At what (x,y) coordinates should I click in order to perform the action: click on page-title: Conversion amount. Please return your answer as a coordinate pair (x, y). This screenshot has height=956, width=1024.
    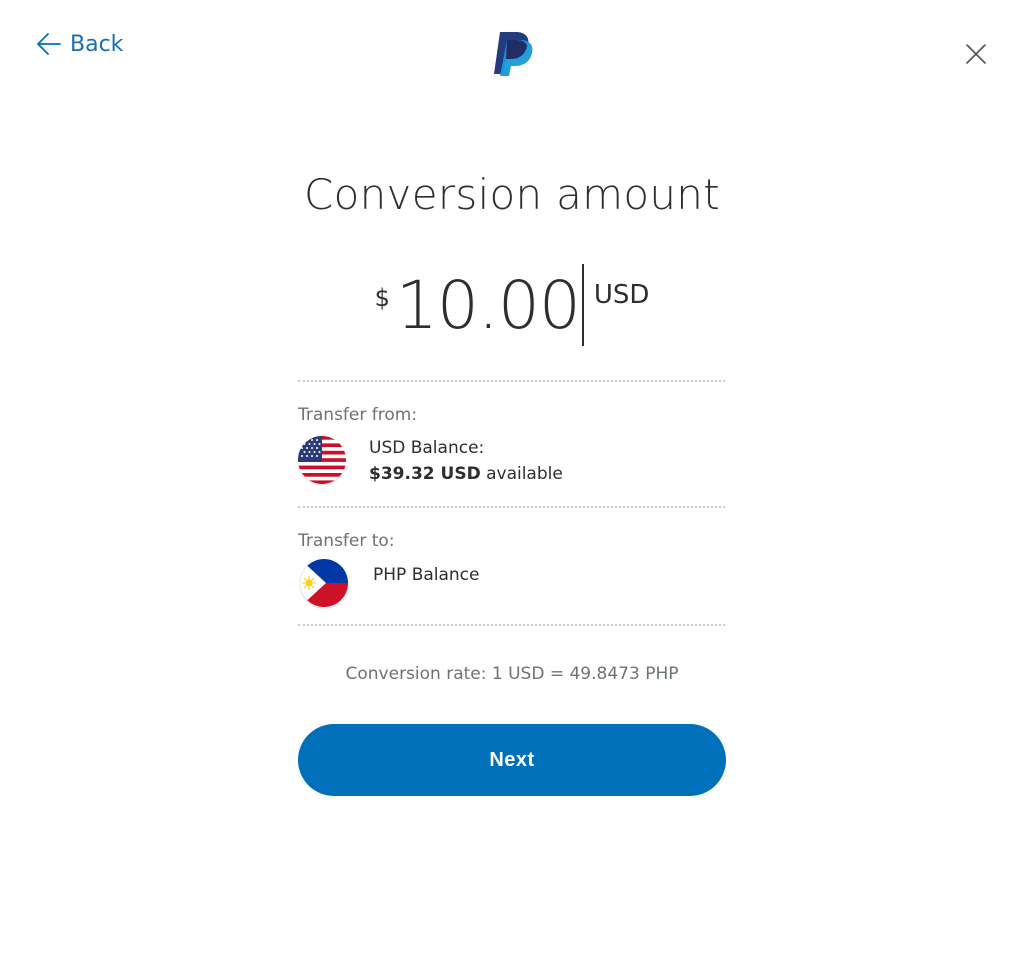
    Looking at the image, I should click on (512, 194).